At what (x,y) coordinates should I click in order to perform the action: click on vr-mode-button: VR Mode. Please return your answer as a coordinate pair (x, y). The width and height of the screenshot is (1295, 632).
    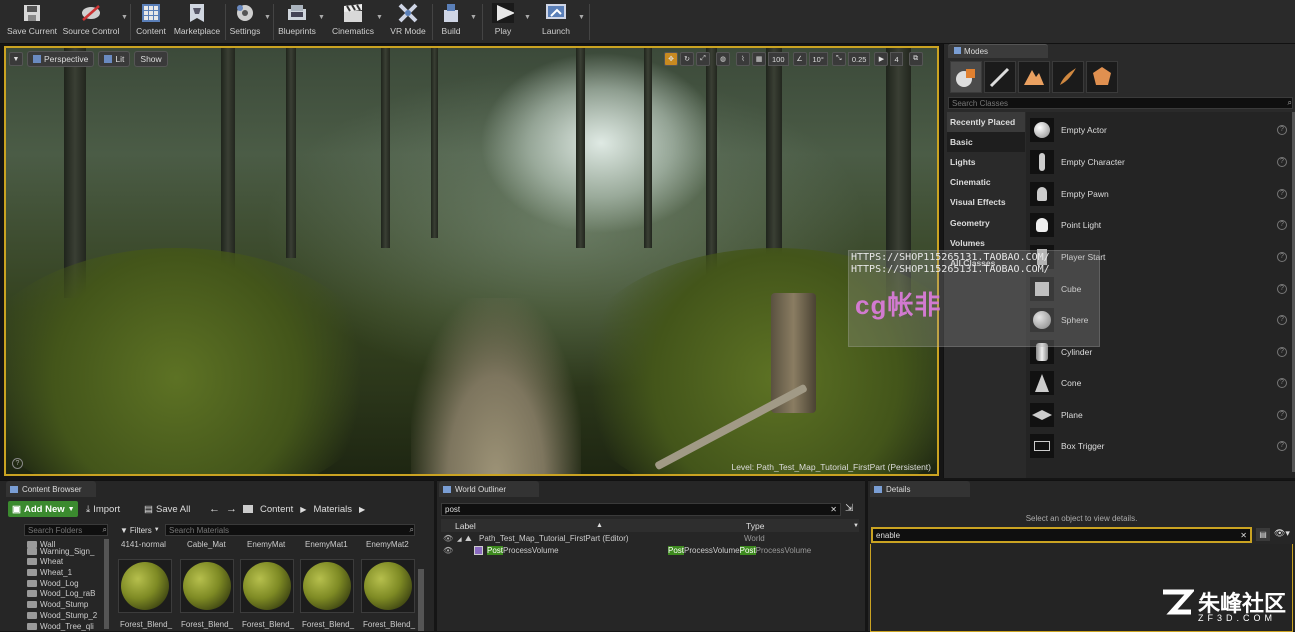
    Looking at the image, I should click on (408, 22).